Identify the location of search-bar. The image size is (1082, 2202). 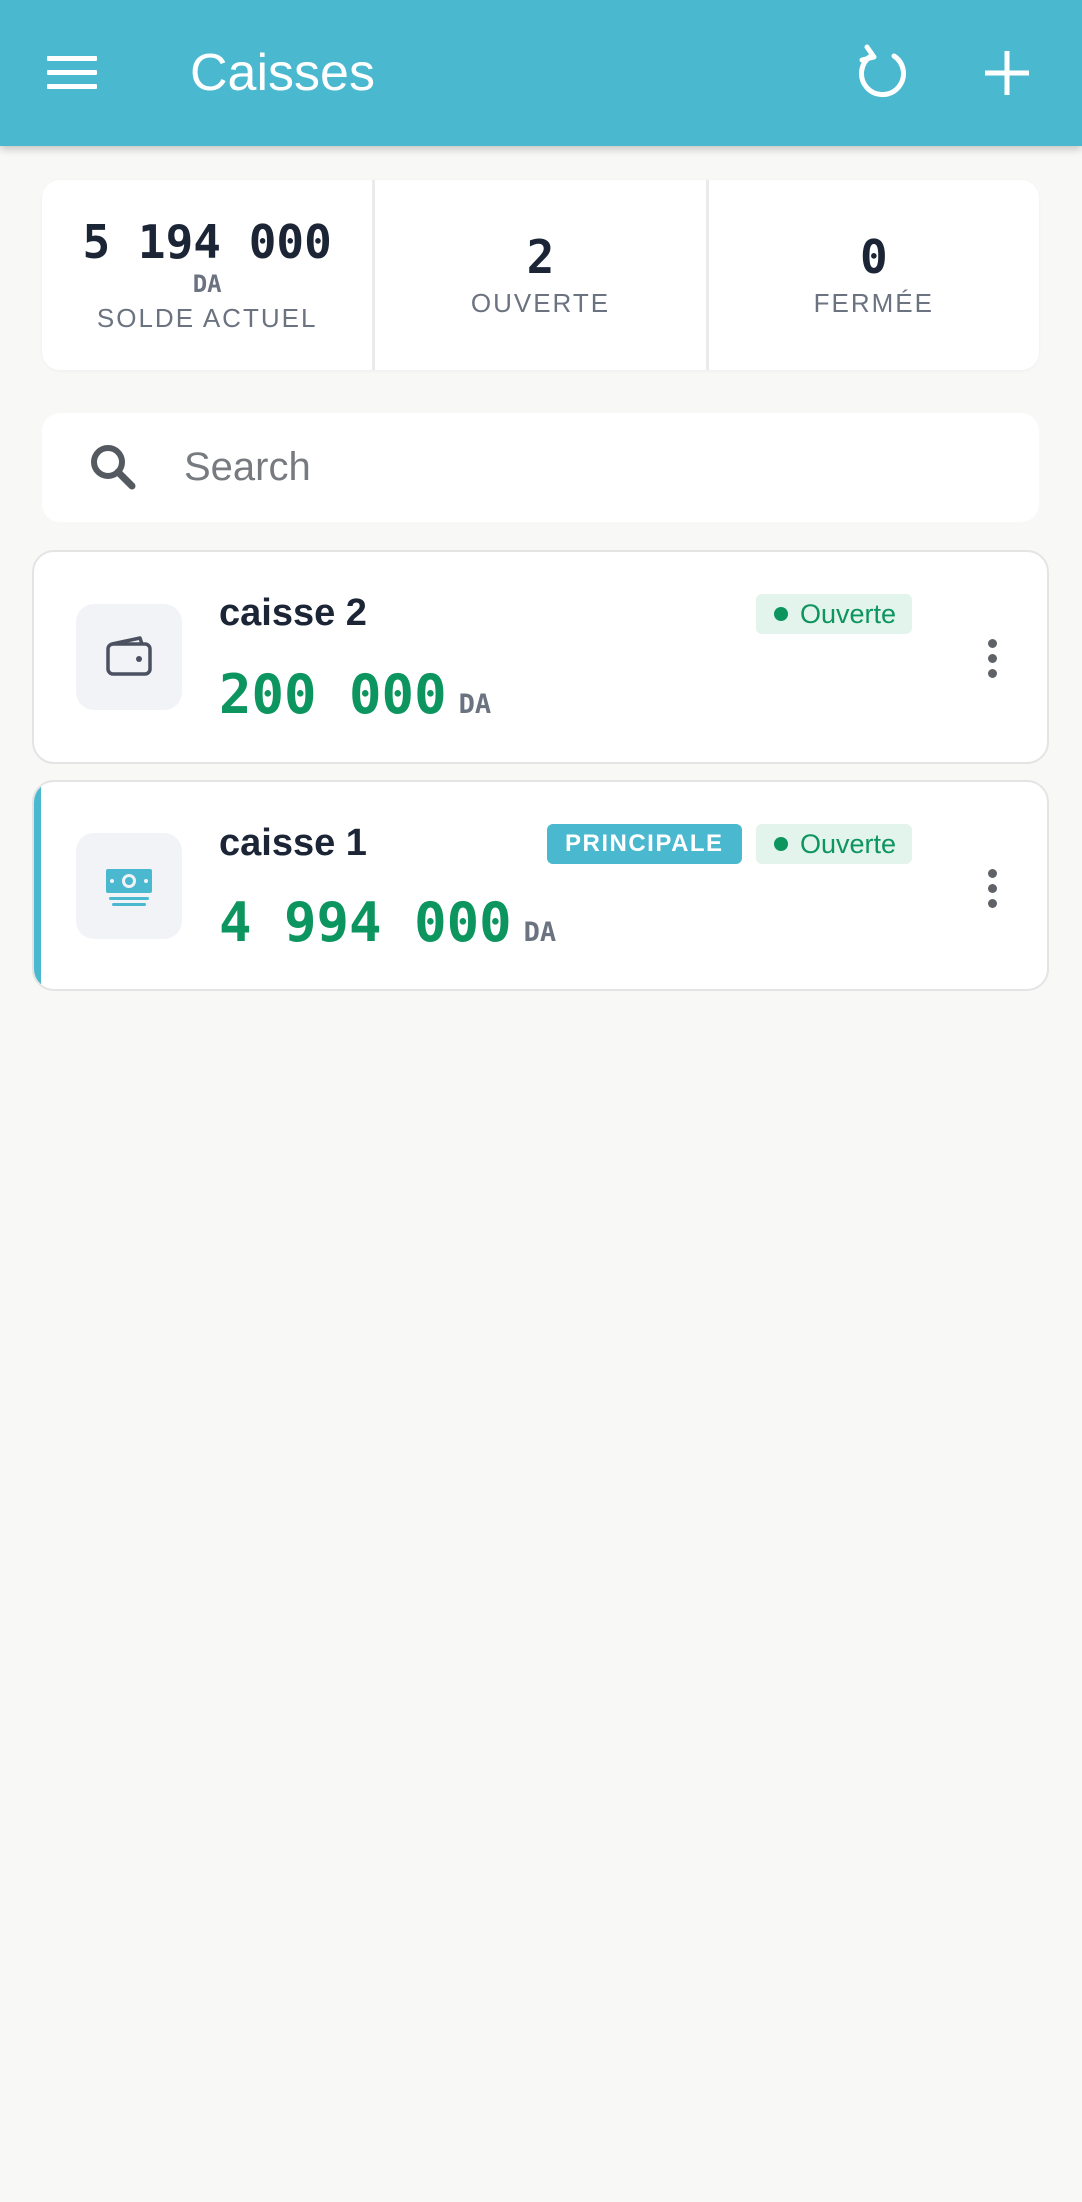
(540, 467).